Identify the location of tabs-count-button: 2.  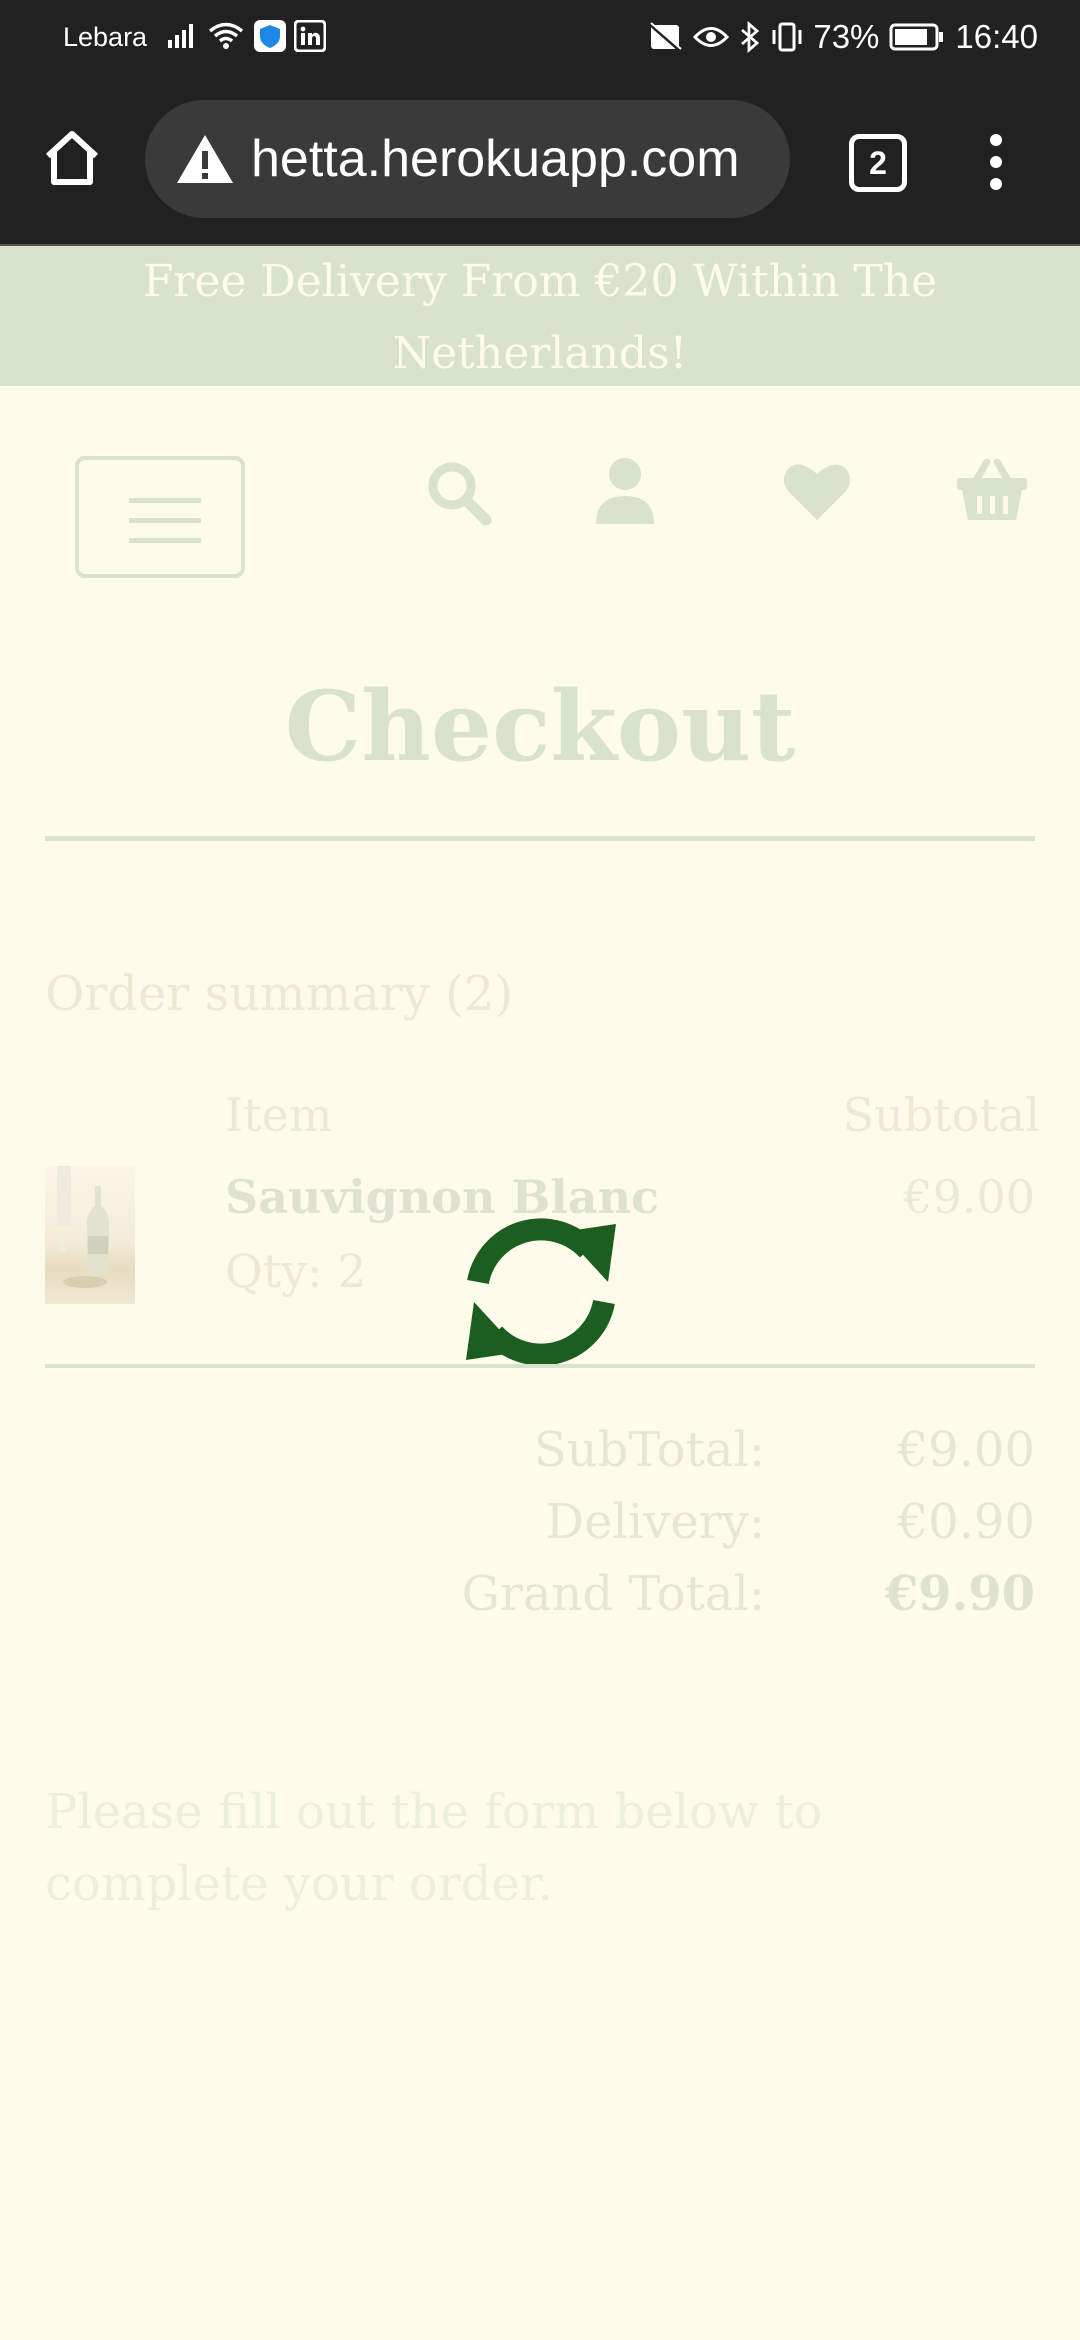
(878, 163).